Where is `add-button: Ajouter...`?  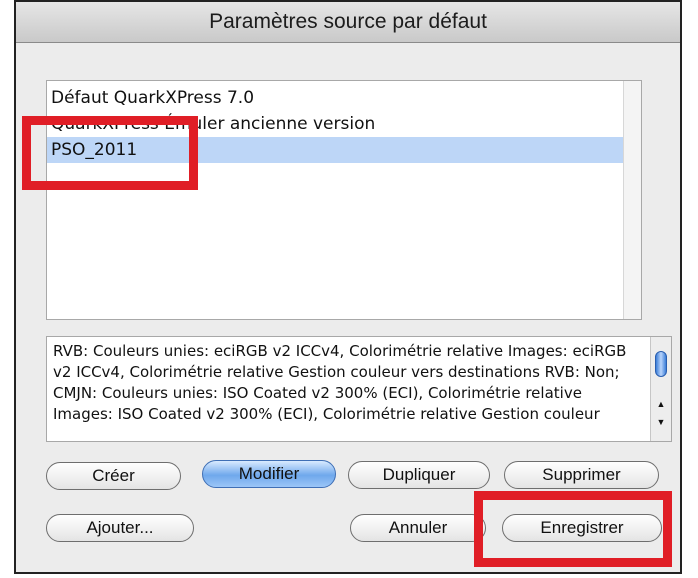
add-button: Ajouter... is located at coordinates (120, 528).